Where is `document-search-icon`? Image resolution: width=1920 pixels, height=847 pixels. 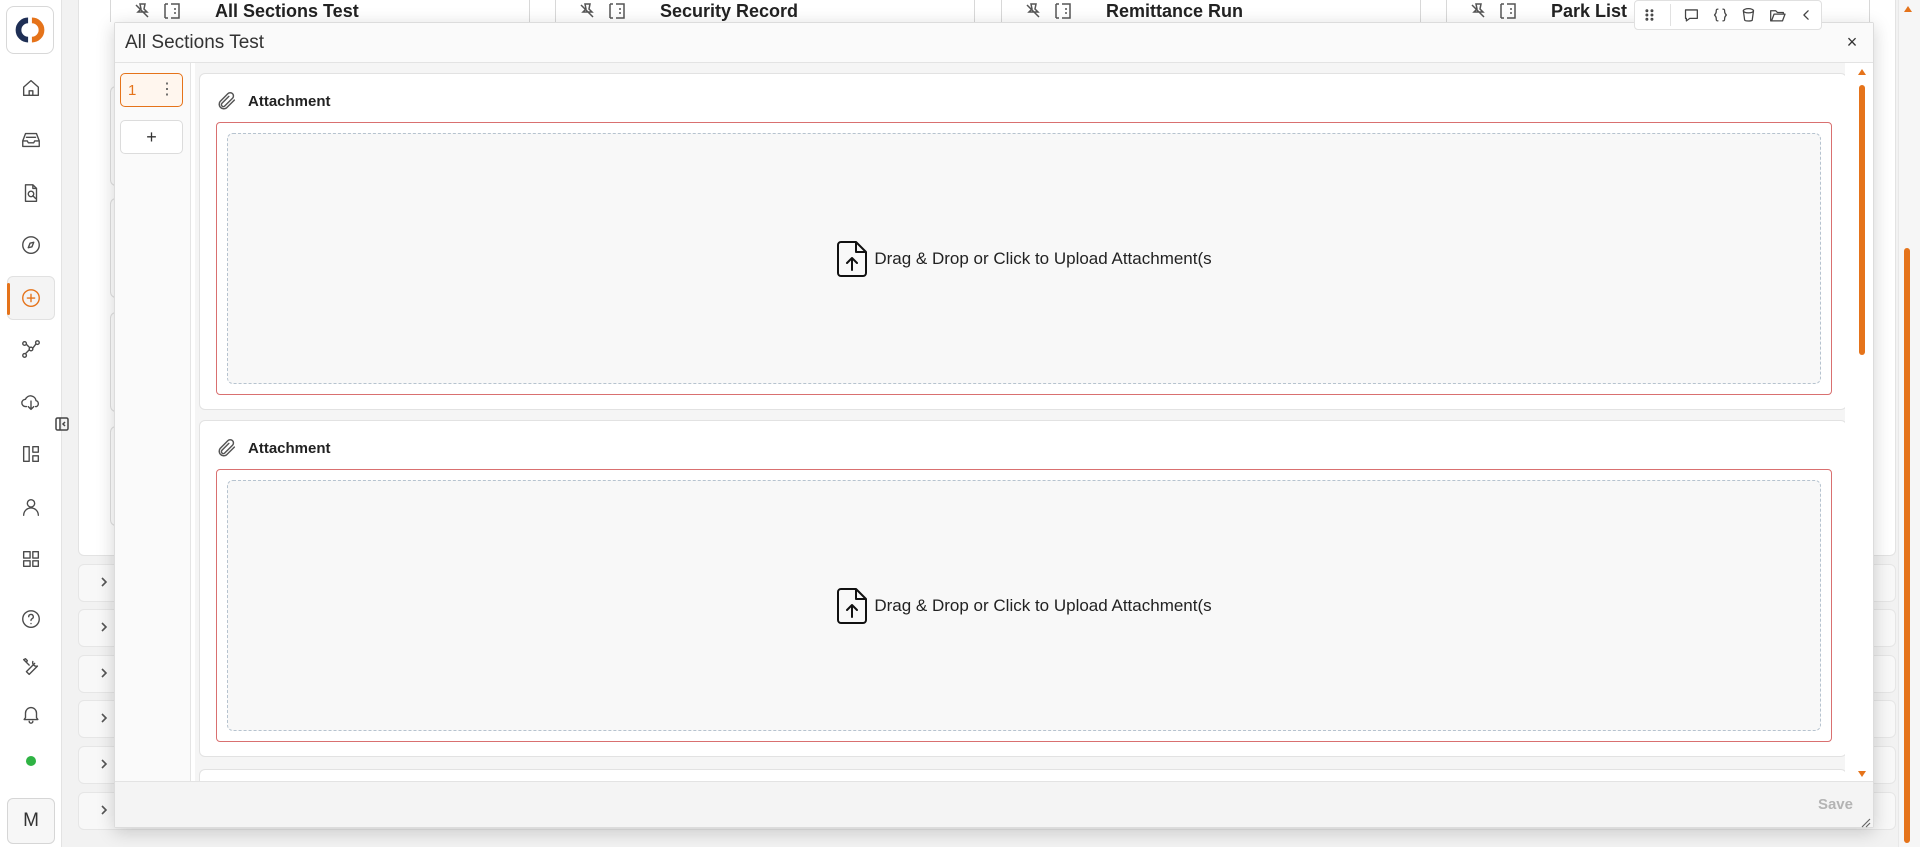
document-search-icon is located at coordinates (31, 193).